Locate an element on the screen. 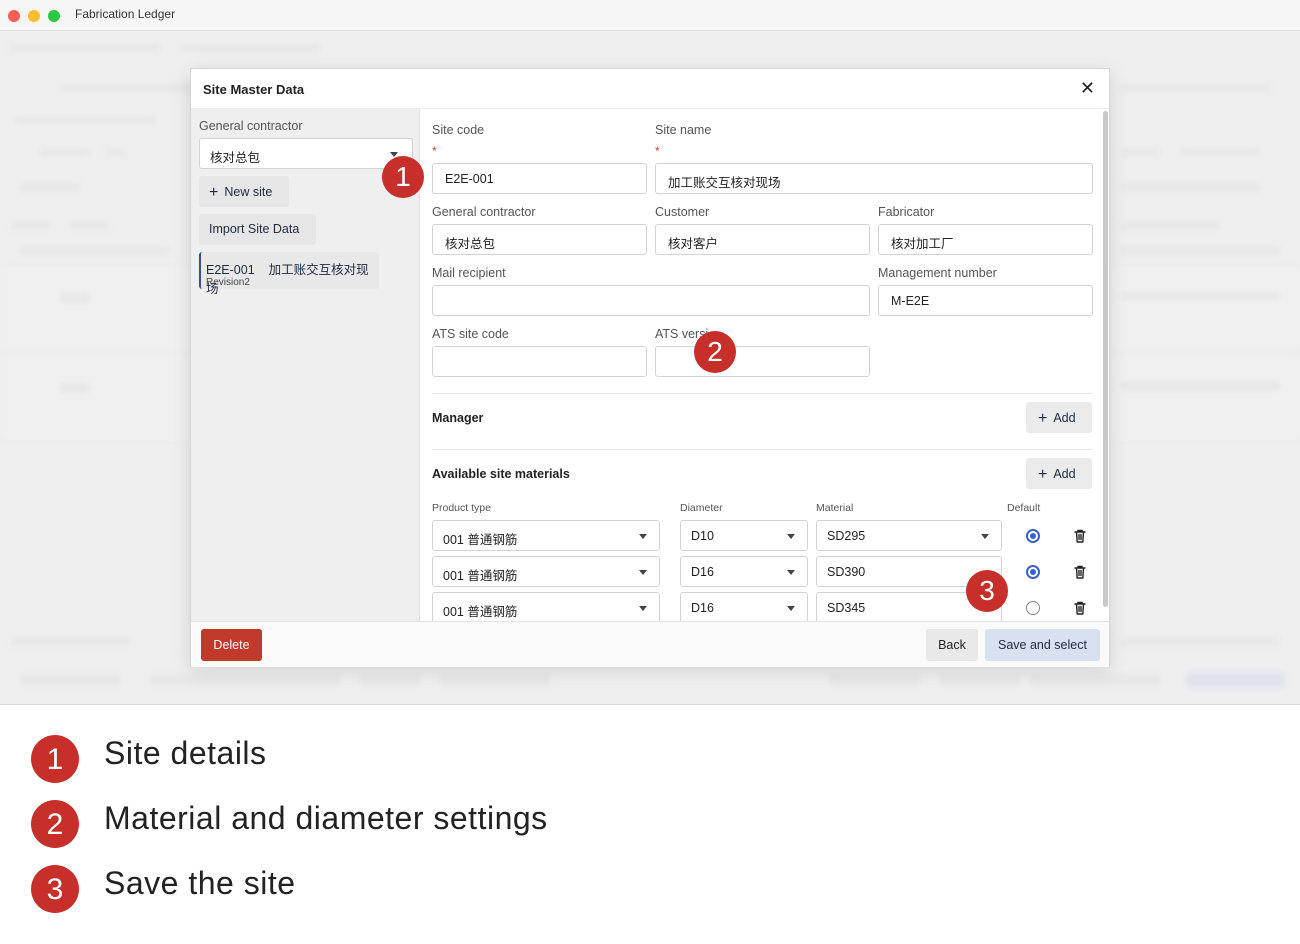 Image resolution: width=1300 pixels, height=944 pixels. column-header-diameter: Diameter is located at coordinates (701, 508).